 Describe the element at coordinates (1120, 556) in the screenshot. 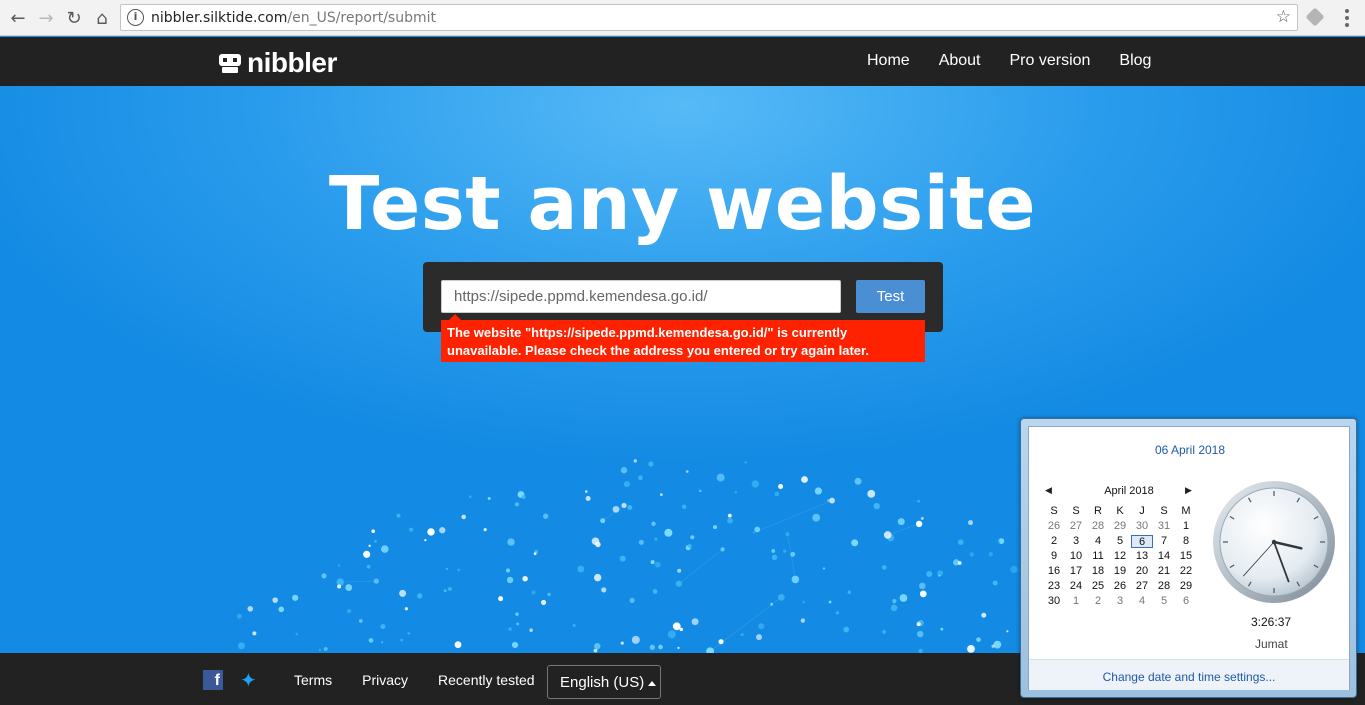

I see `calendar-day: 12` at that location.